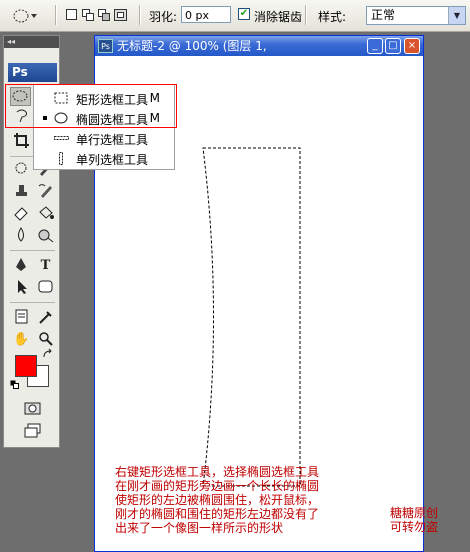  Describe the element at coordinates (48, 354) in the screenshot. I see `swap-colors-icon` at that location.